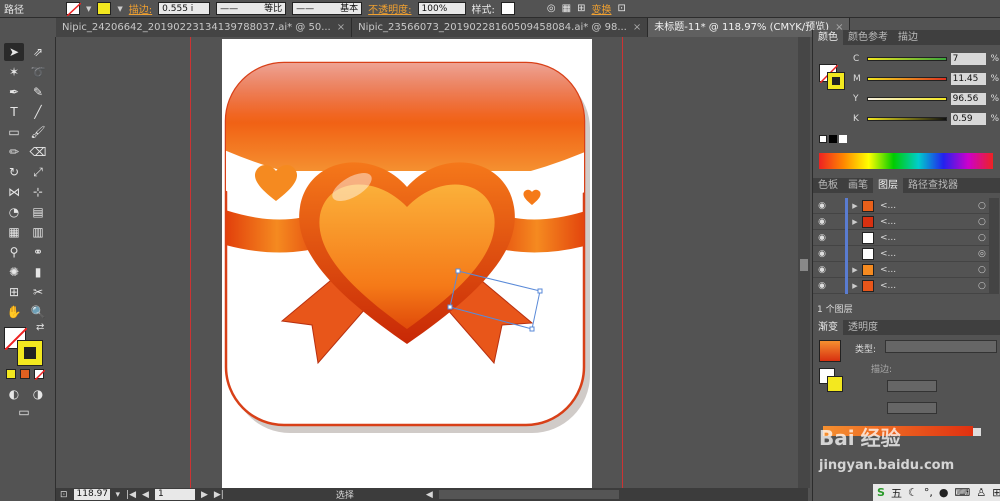  What do you see at coordinates (14, 394) in the screenshot?
I see `draw-normal-icon: ◐` at bounding box center [14, 394].